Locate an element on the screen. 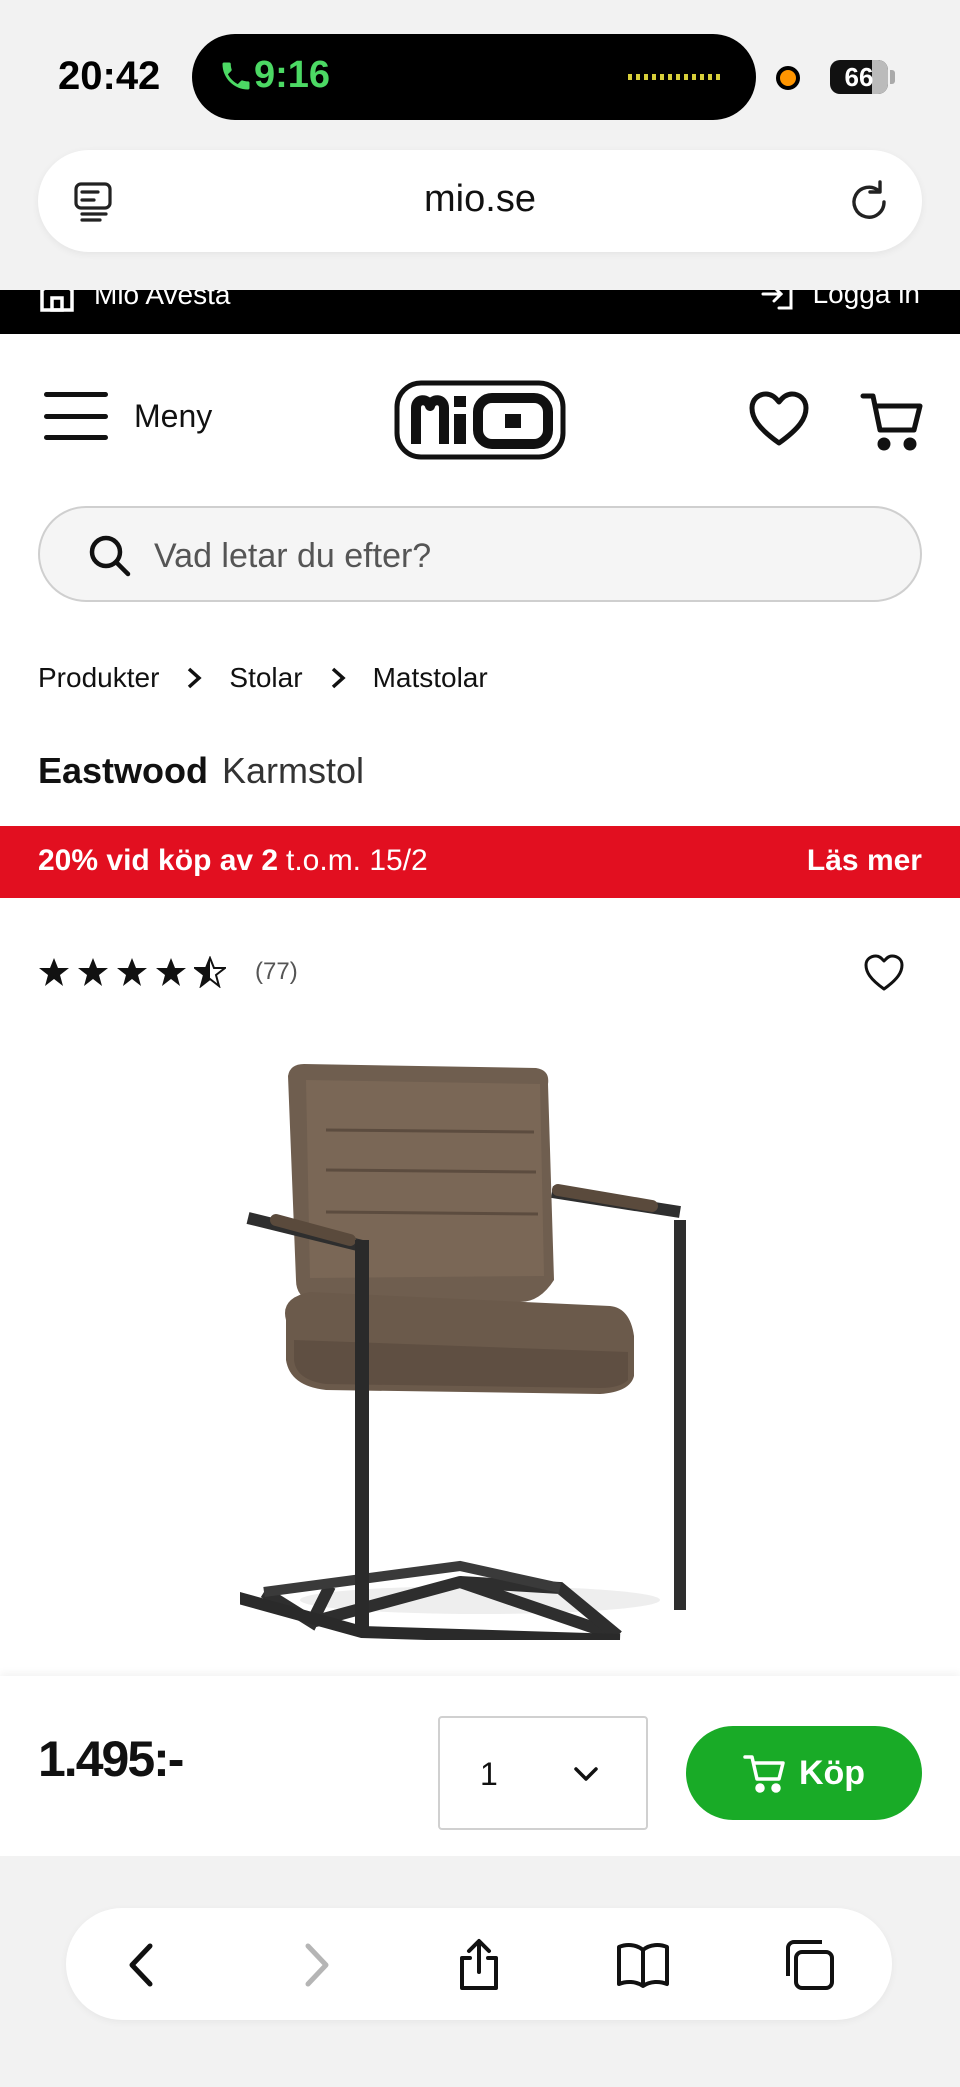 The width and height of the screenshot is (960, 2087). call-duration: 9:16 is located at coordinates (292, 75).